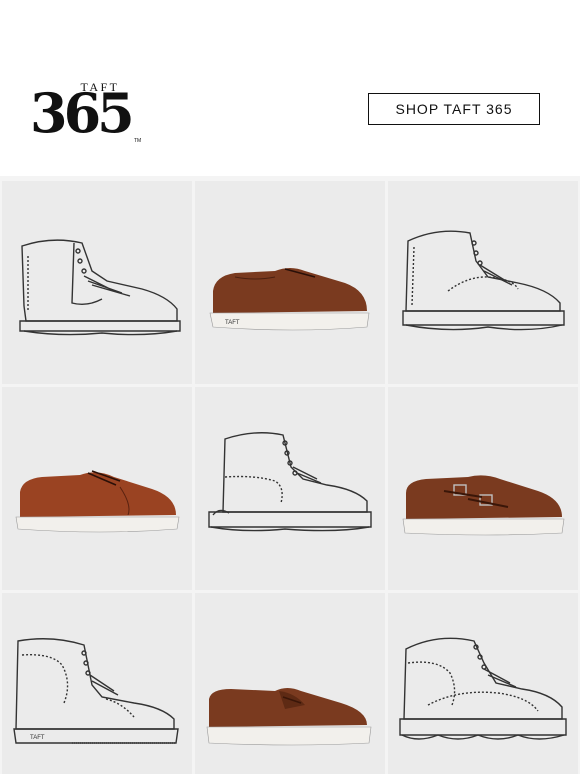 The width and height of the screenshot is (580, 774). Describe the element at coordinates (289, 299) in the screenshot. I see `brown-oxford-image: TAFT` at that location.